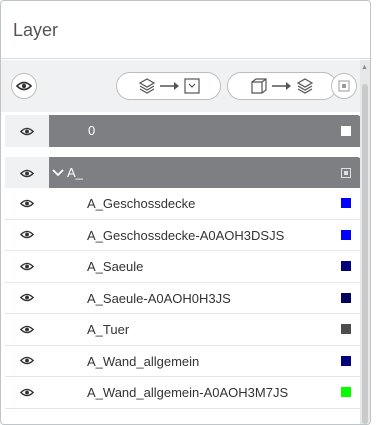  I want to click on group-a-visibility-toggle, so click(27, 173).